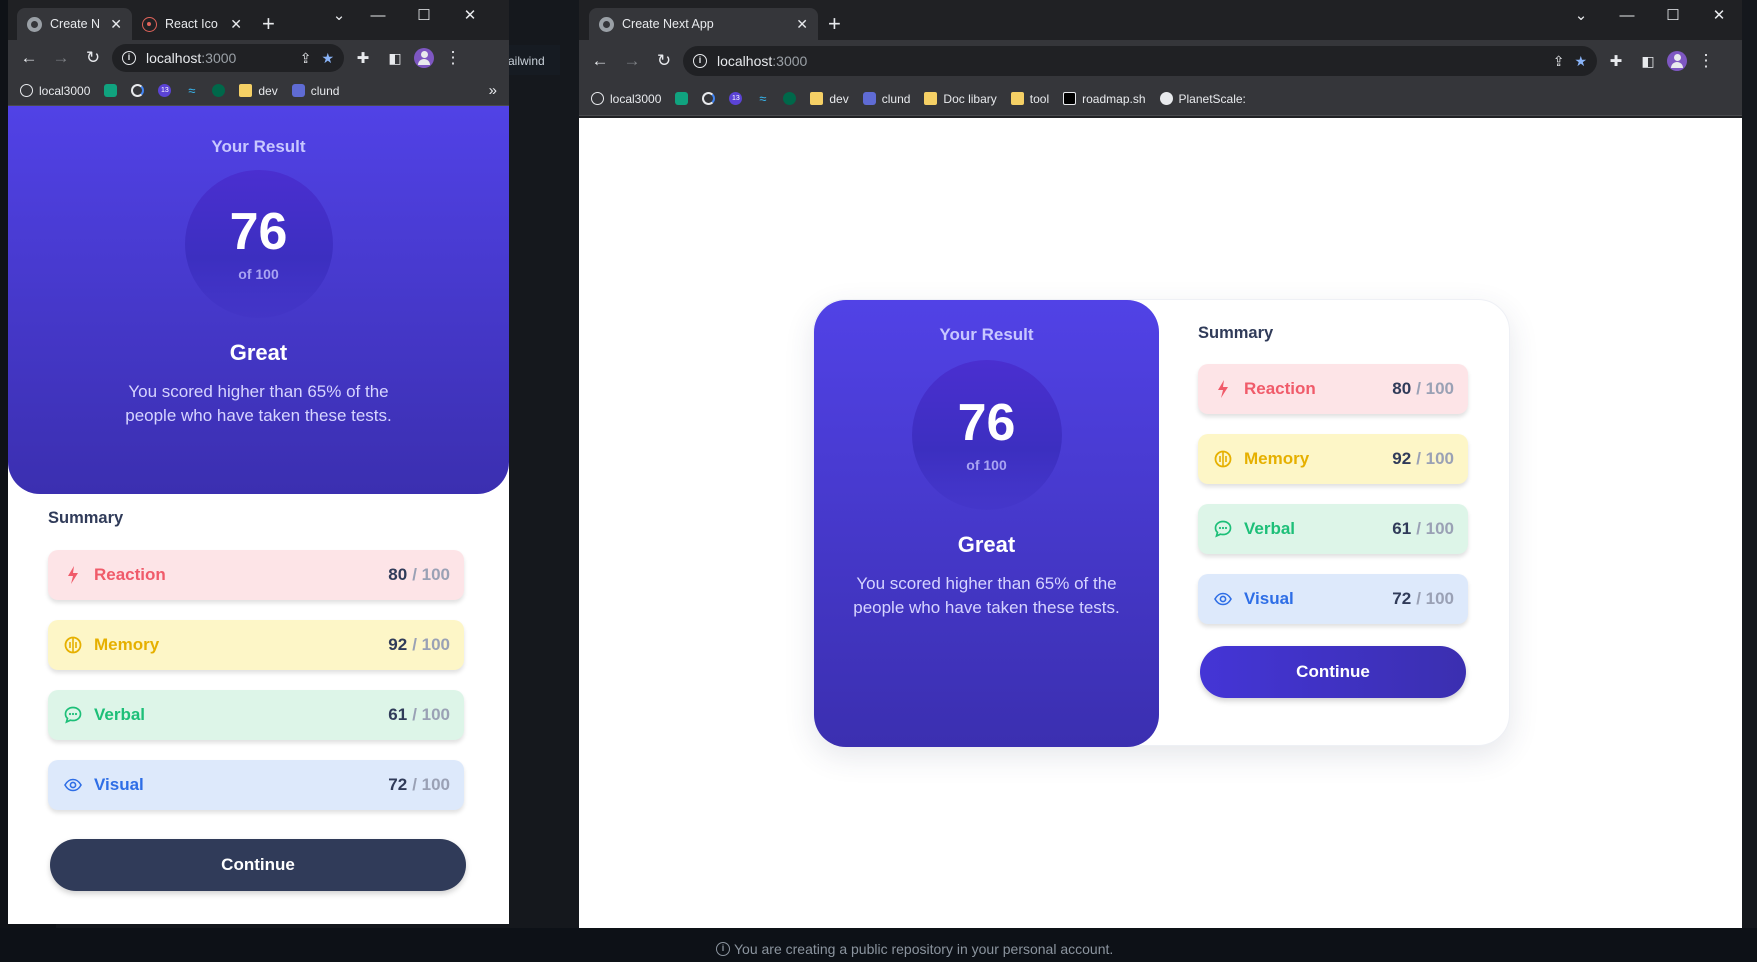 Image resolution: width=1757 pixels, height=962 pixels. I want to click on lightning-icon, so click(73, 575).